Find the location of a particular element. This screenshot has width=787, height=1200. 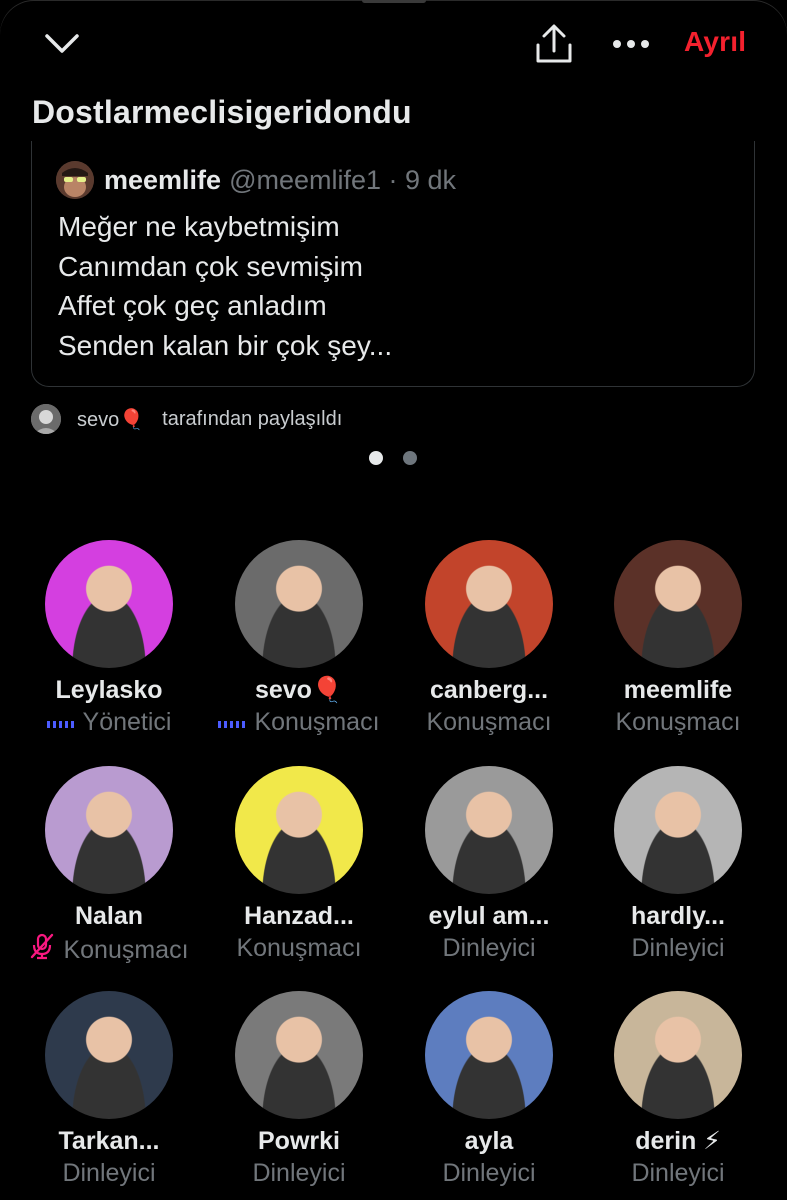

participant: ayla Dinleyici is located at coordinates (489, 1090).